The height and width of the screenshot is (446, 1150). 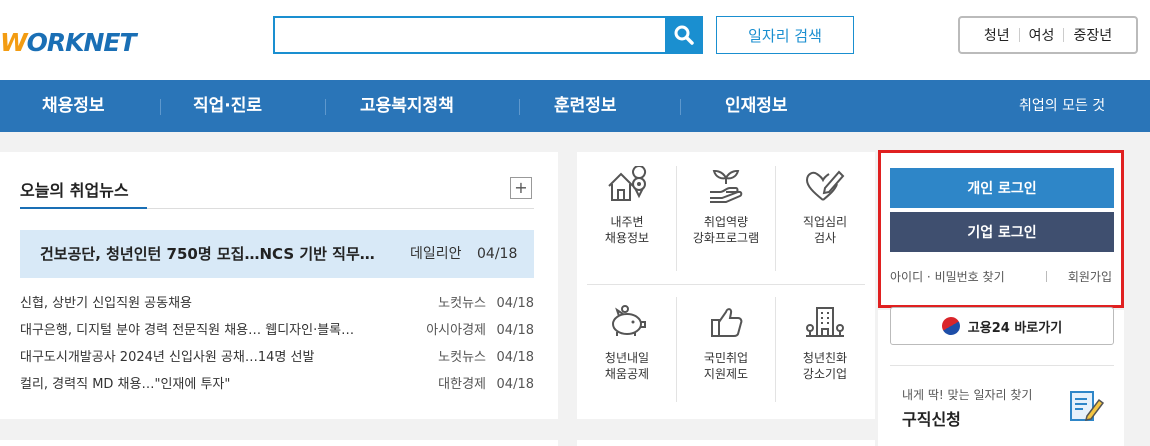 What do you see at coordinates (967, 395) in the screenshot?
I see `job-application-subtitle: 내게 딱! 맞는 일자리 찾기` at bounding box center [967, 395].